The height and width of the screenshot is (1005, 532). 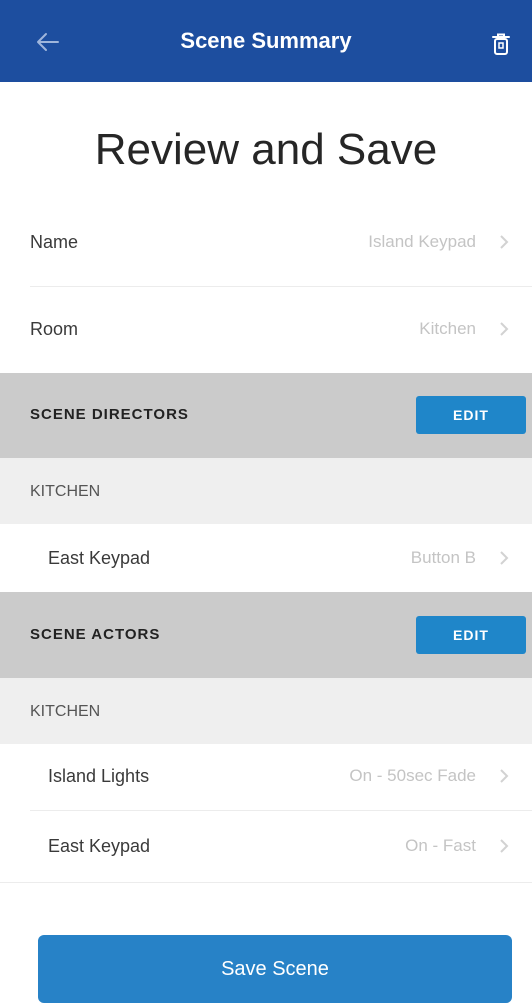 I want to click on name-label: Name, so click(x=54, y=241).